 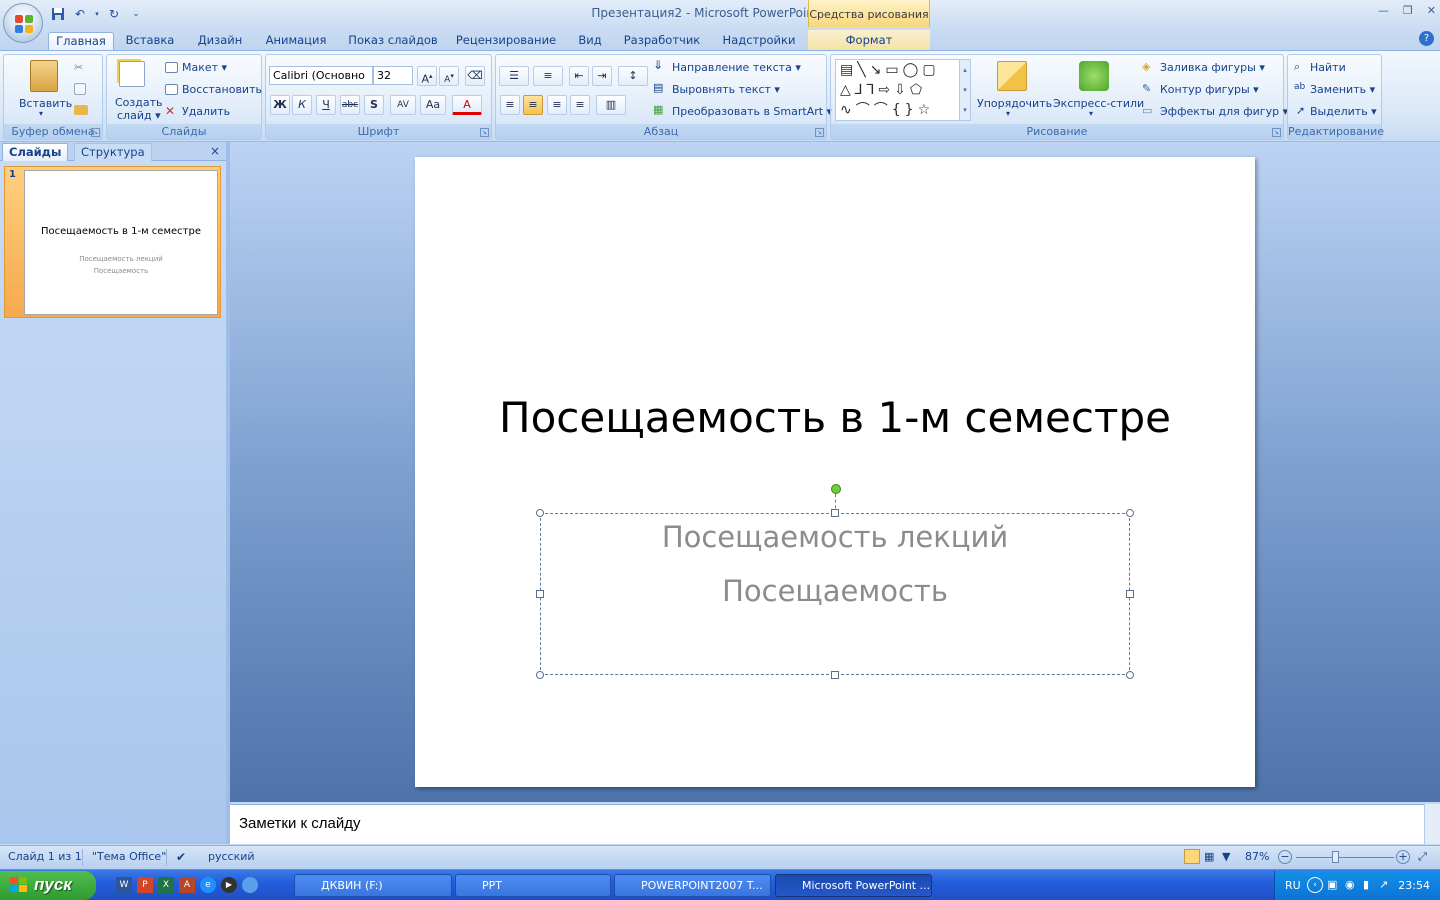 I want to click on safely-remove-icon: ↗, so click(x=1383, y=884).